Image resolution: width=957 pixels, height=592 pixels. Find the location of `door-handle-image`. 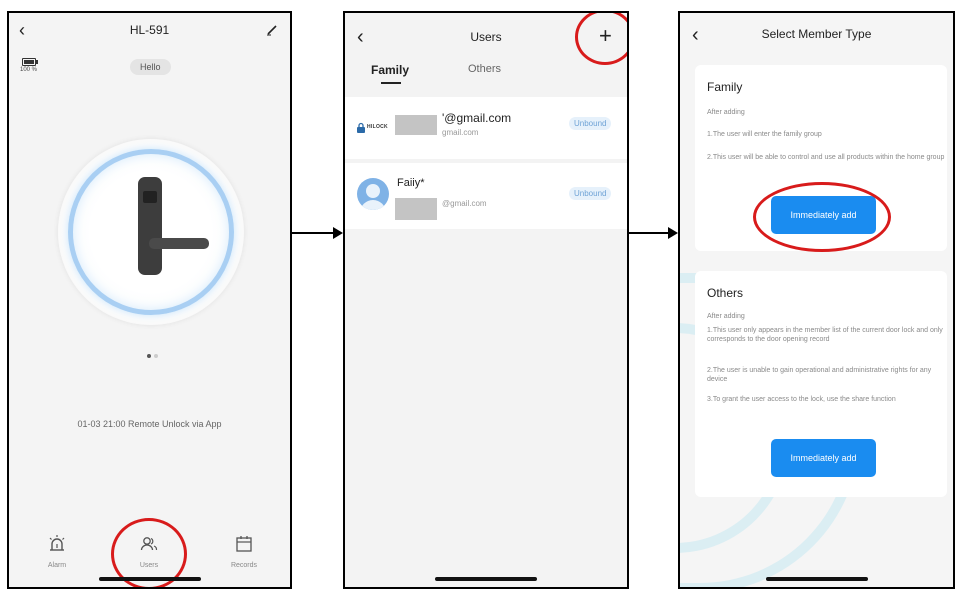

door-handle-image is located at coordinates (179, 243).